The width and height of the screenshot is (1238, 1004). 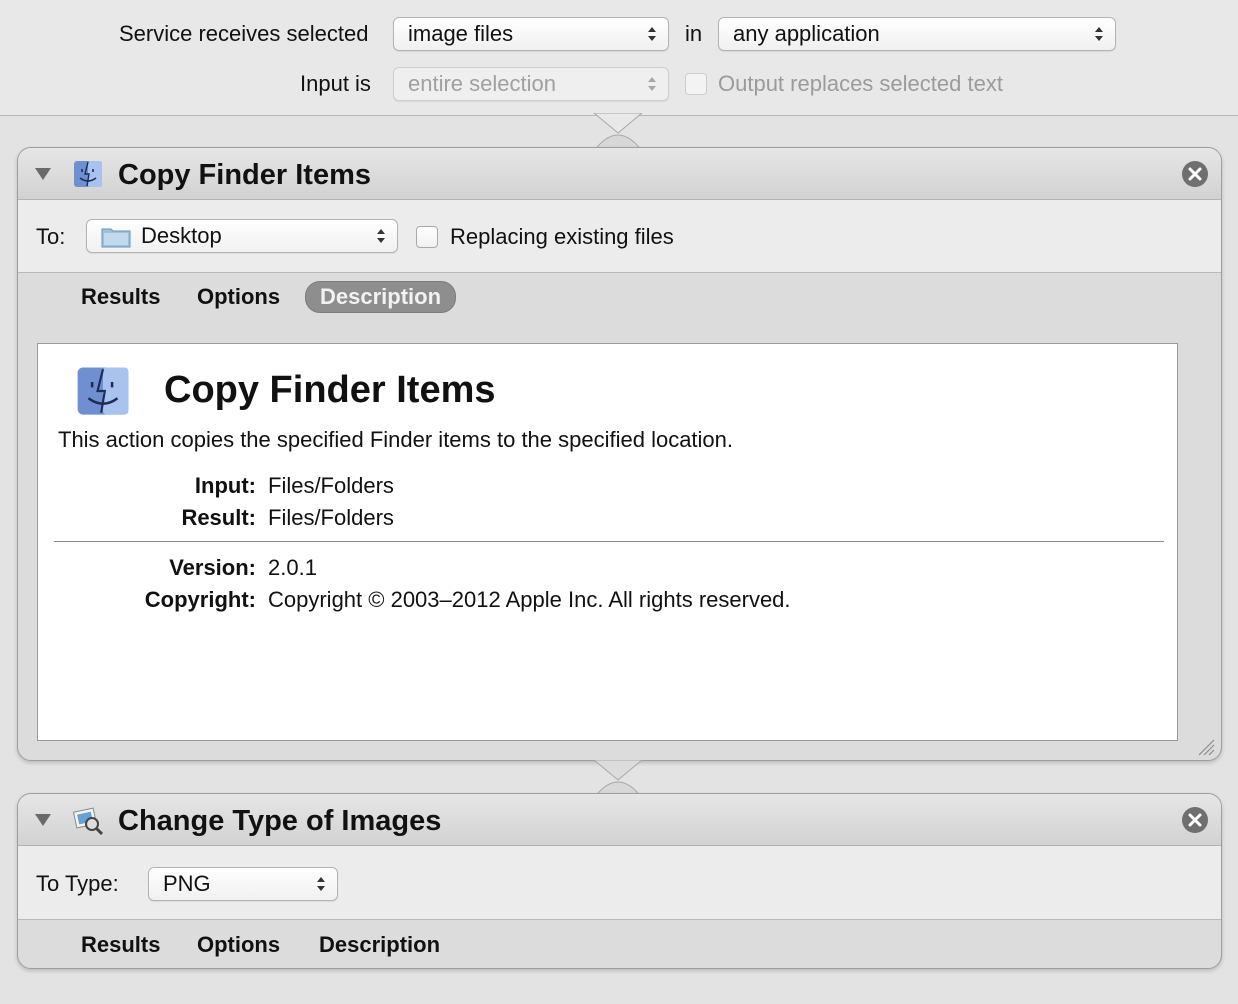 What do you see at coordinates (51, 236) in the screenshot?
I see `to-label: To:` at bounding box center [51, 236].